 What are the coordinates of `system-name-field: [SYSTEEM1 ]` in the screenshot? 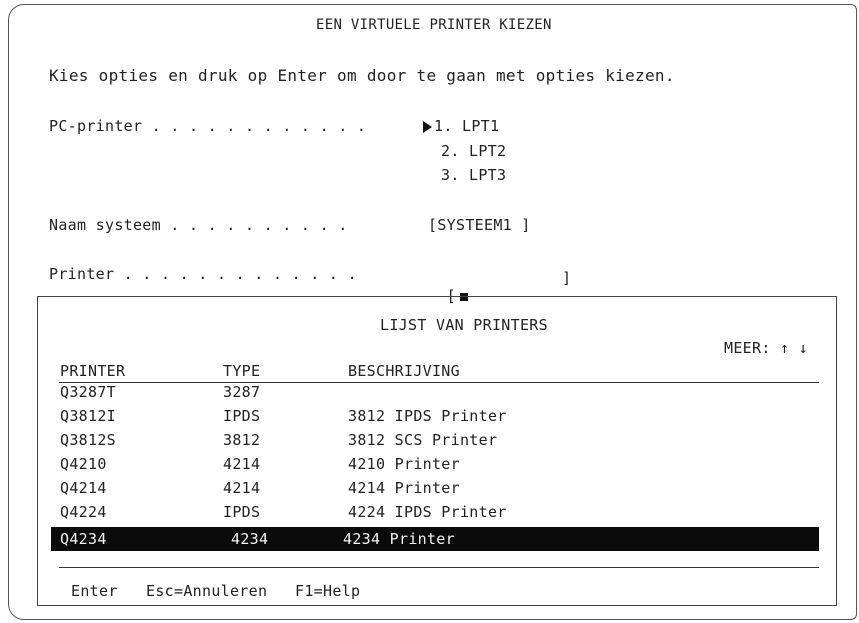 It's located at (479, 225).